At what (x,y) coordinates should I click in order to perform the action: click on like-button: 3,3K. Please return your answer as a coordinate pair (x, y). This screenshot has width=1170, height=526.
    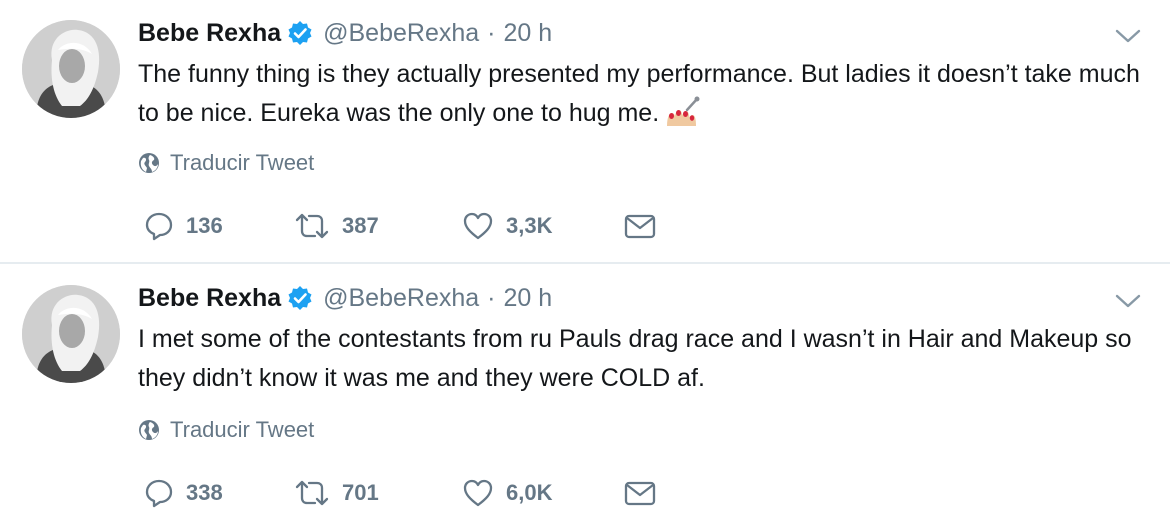
    Looking at the image, I should click on (507, 226).